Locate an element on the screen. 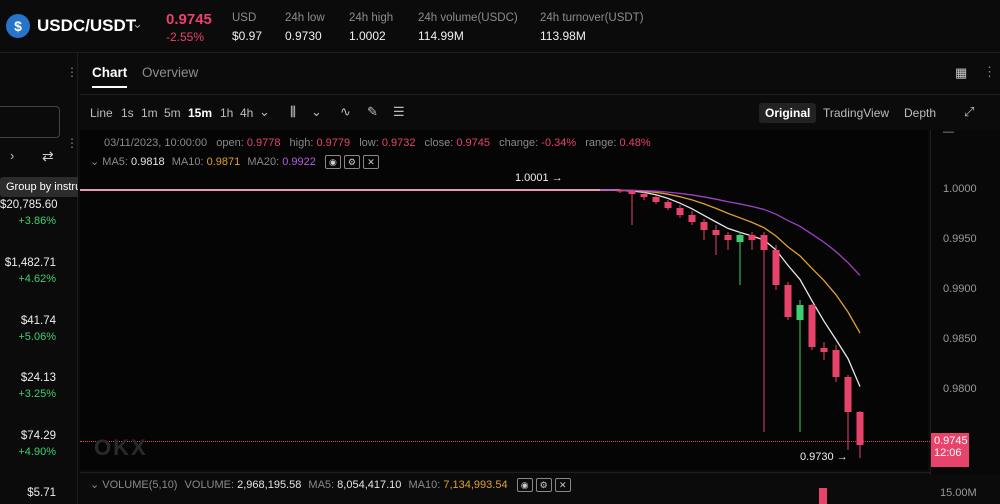  current-price-value: 0.9745 is located at coordinates (951, 441).